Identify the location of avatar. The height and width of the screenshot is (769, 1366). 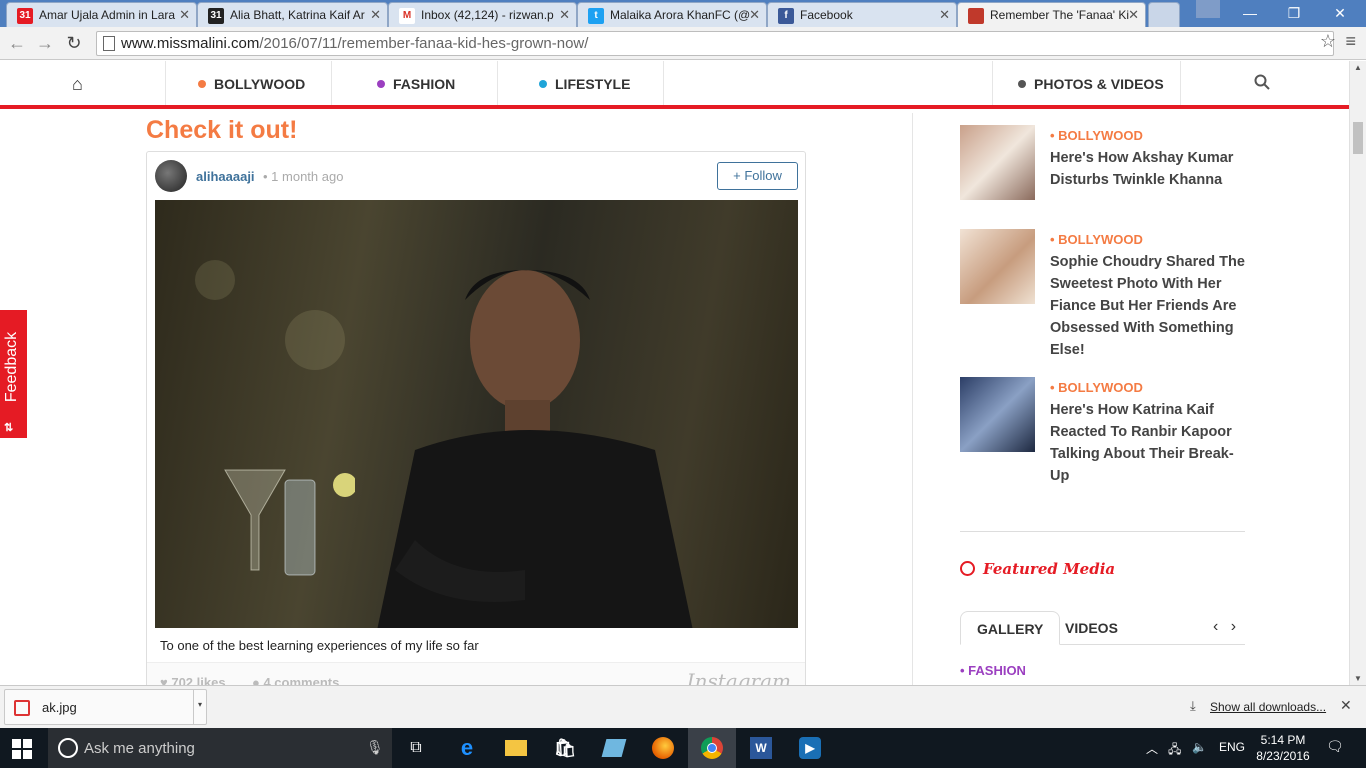
(171, 176).